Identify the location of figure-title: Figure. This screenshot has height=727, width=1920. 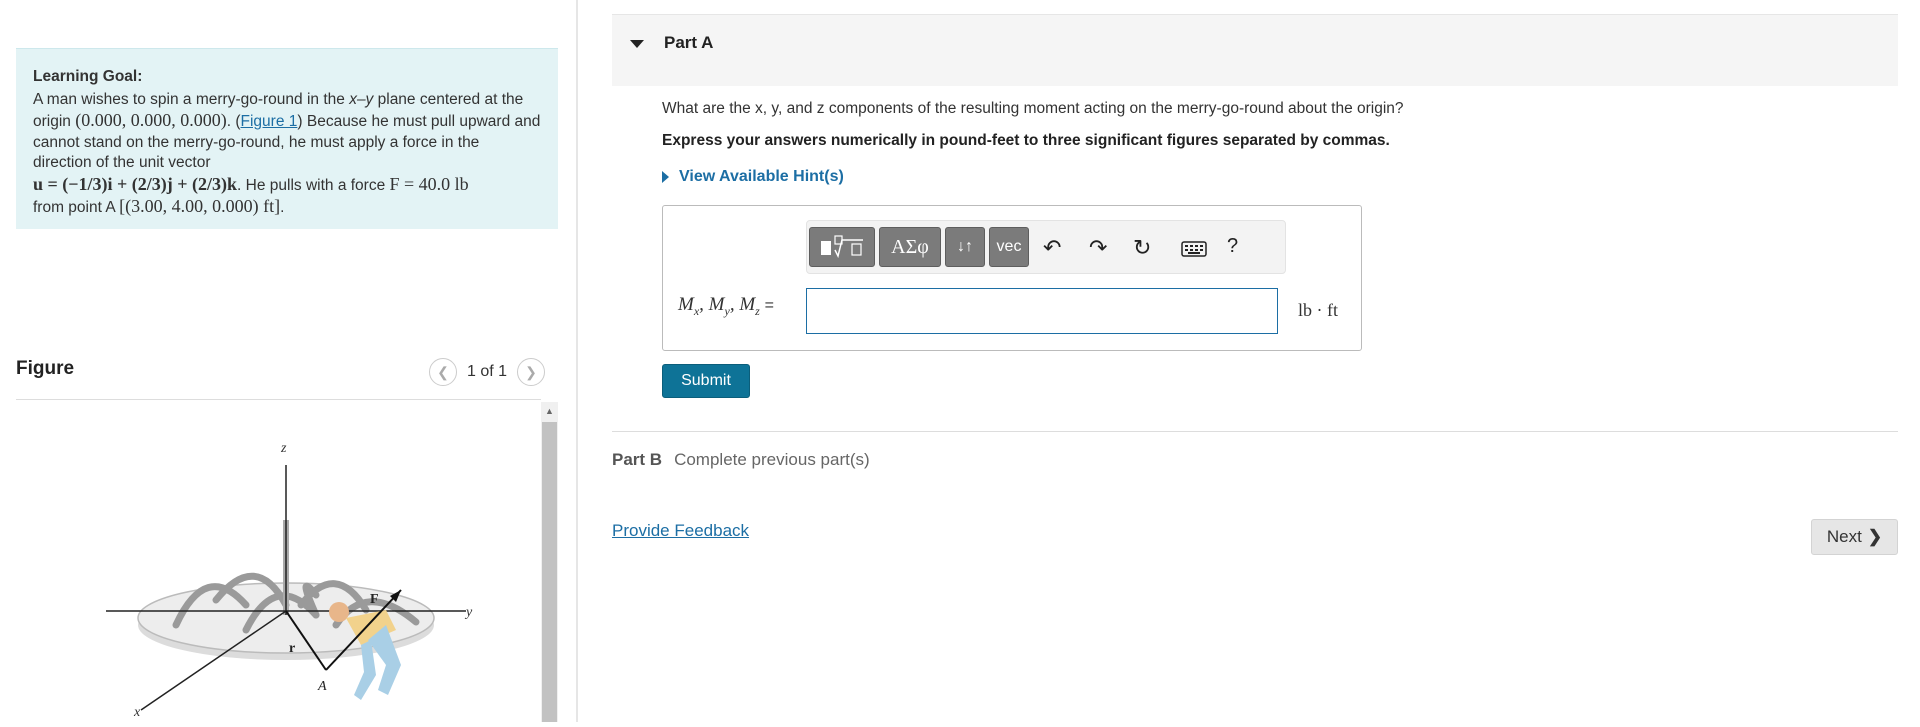
(45, 368).